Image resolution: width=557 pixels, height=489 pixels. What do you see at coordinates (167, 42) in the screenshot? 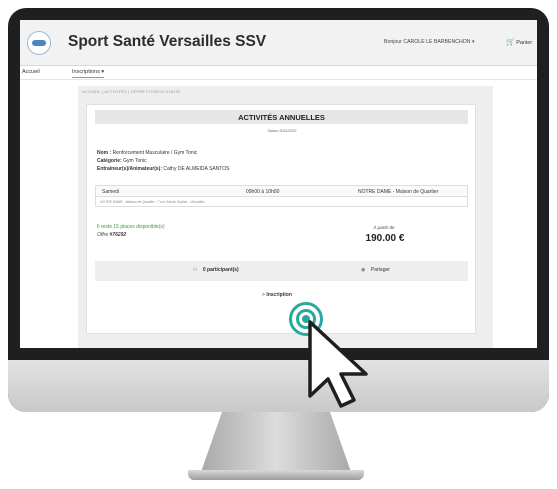
I see `site-title: Sport Santé Versailles SSV` at bounding box center [167, 42].